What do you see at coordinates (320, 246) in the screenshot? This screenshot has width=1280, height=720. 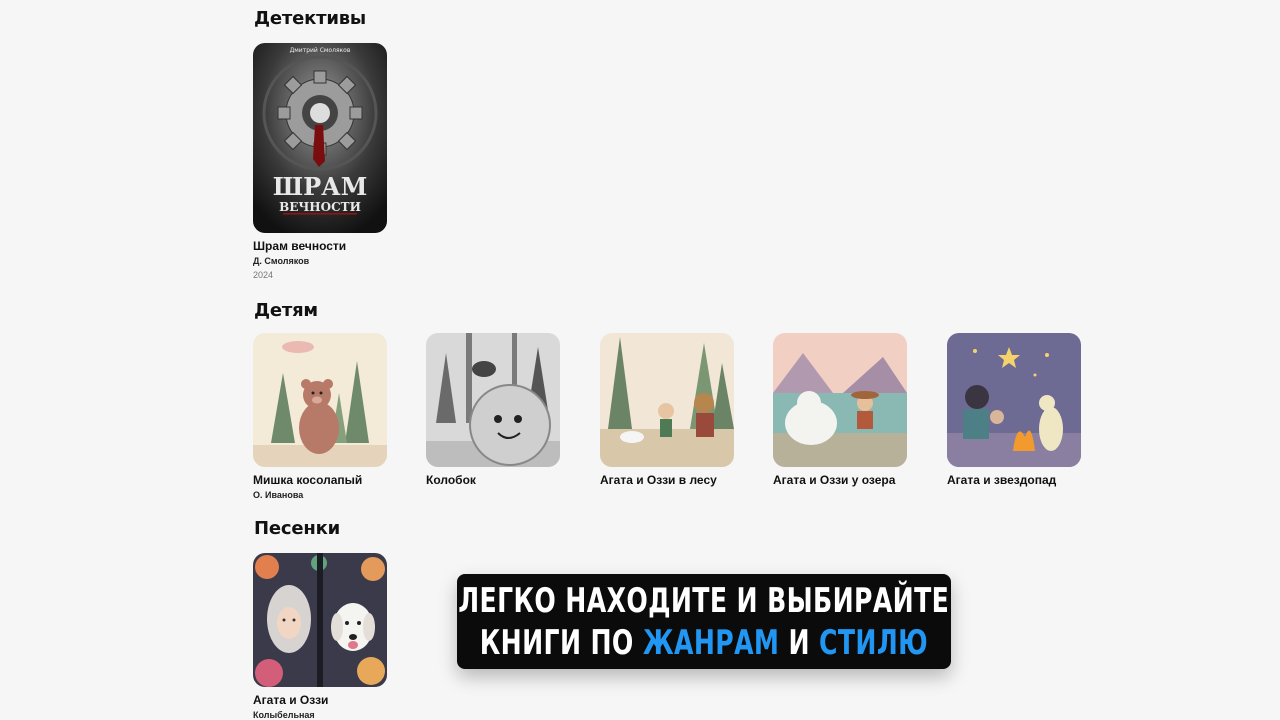 I see `book-title: Шрам вечности` at bounding box center [320, 246].